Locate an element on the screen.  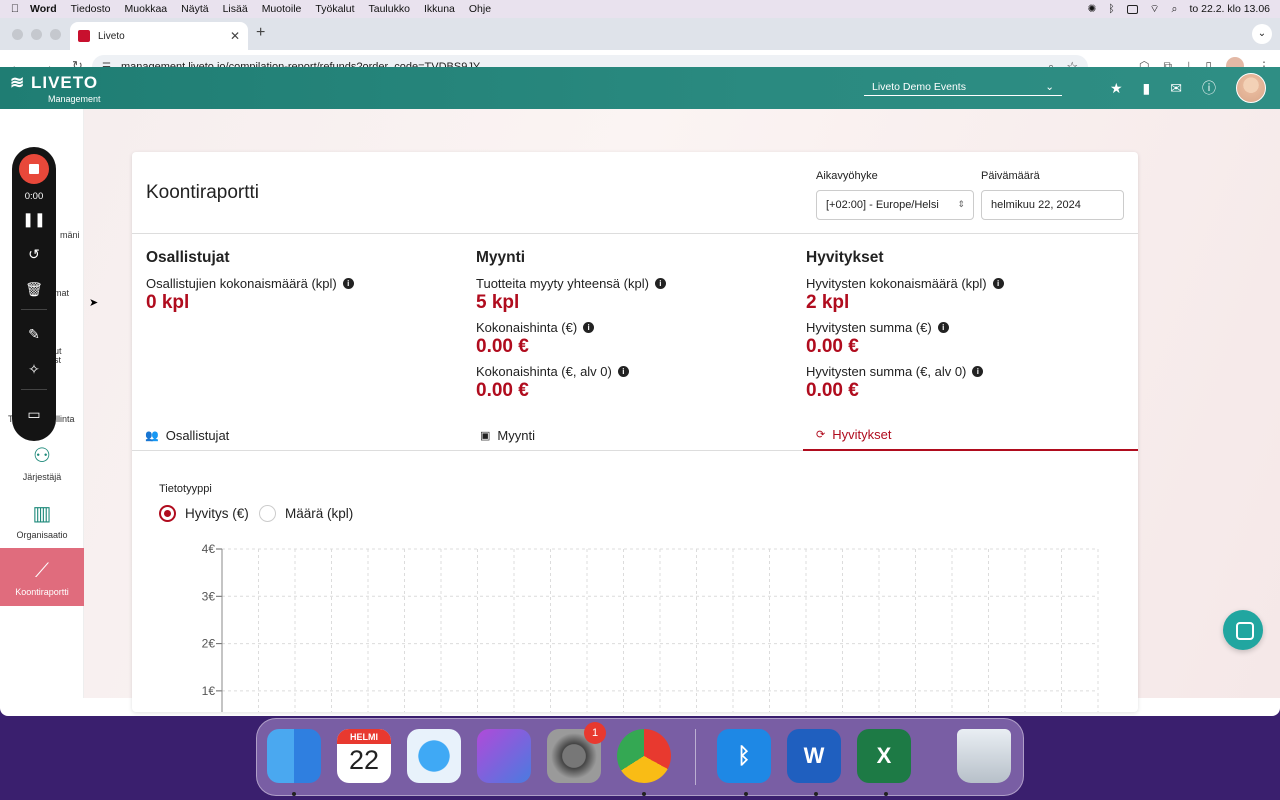
date-input: helmikuu 22, 2024 is located at coordinates (1052, 205).